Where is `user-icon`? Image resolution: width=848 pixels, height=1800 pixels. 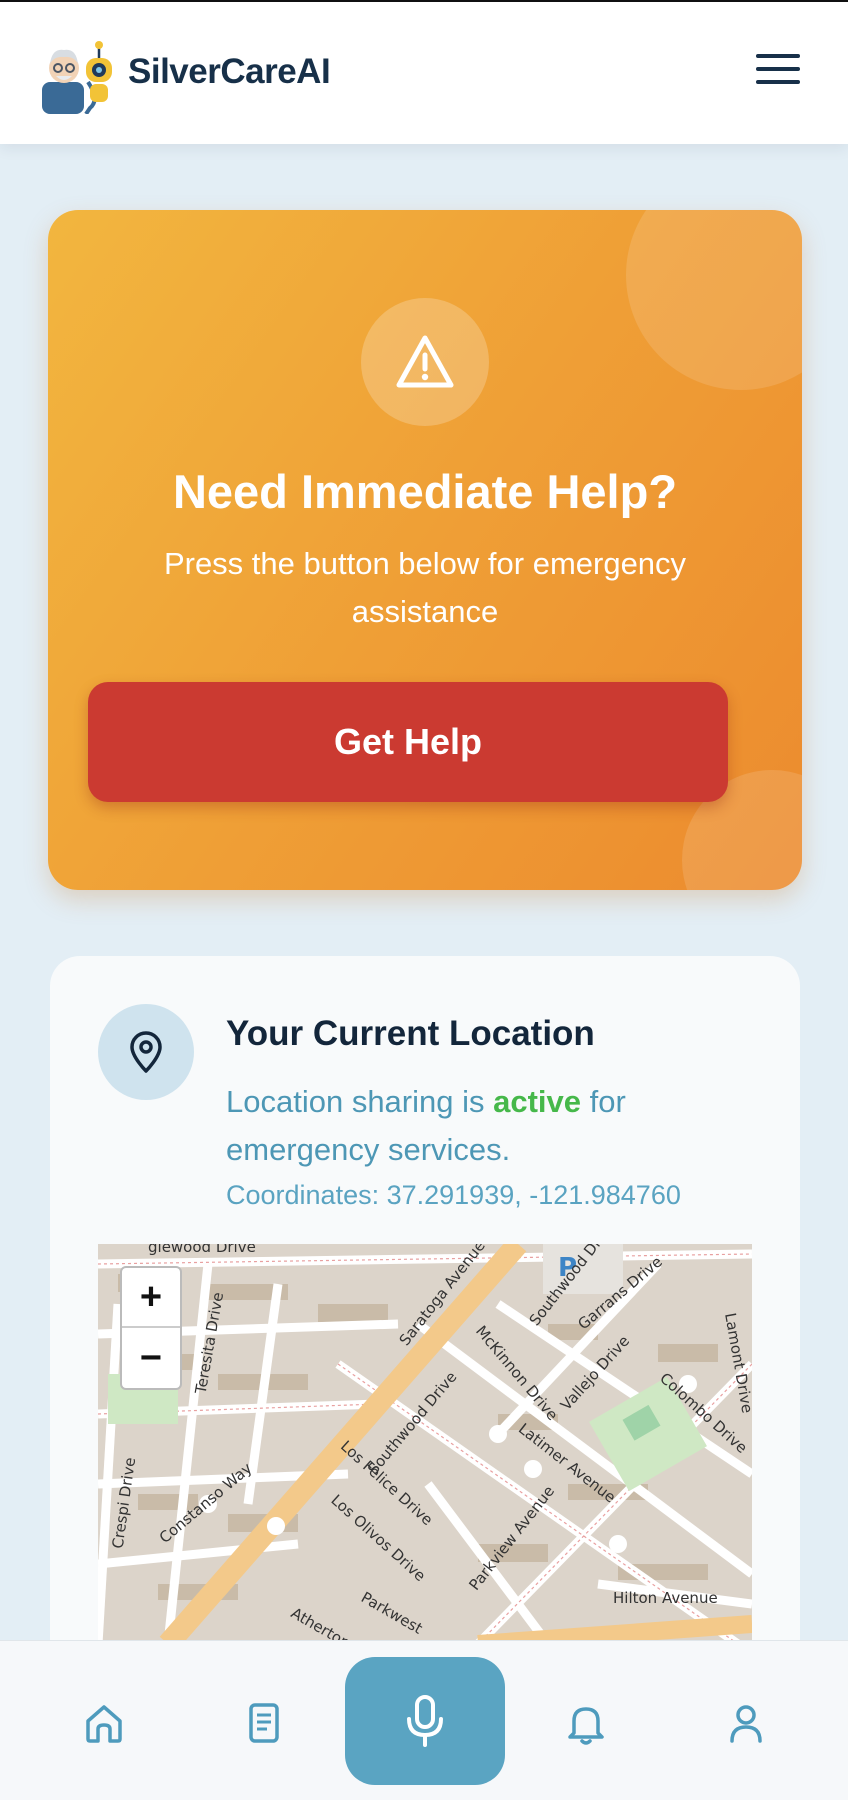
user-icon is located at coordinates (746, 1723).